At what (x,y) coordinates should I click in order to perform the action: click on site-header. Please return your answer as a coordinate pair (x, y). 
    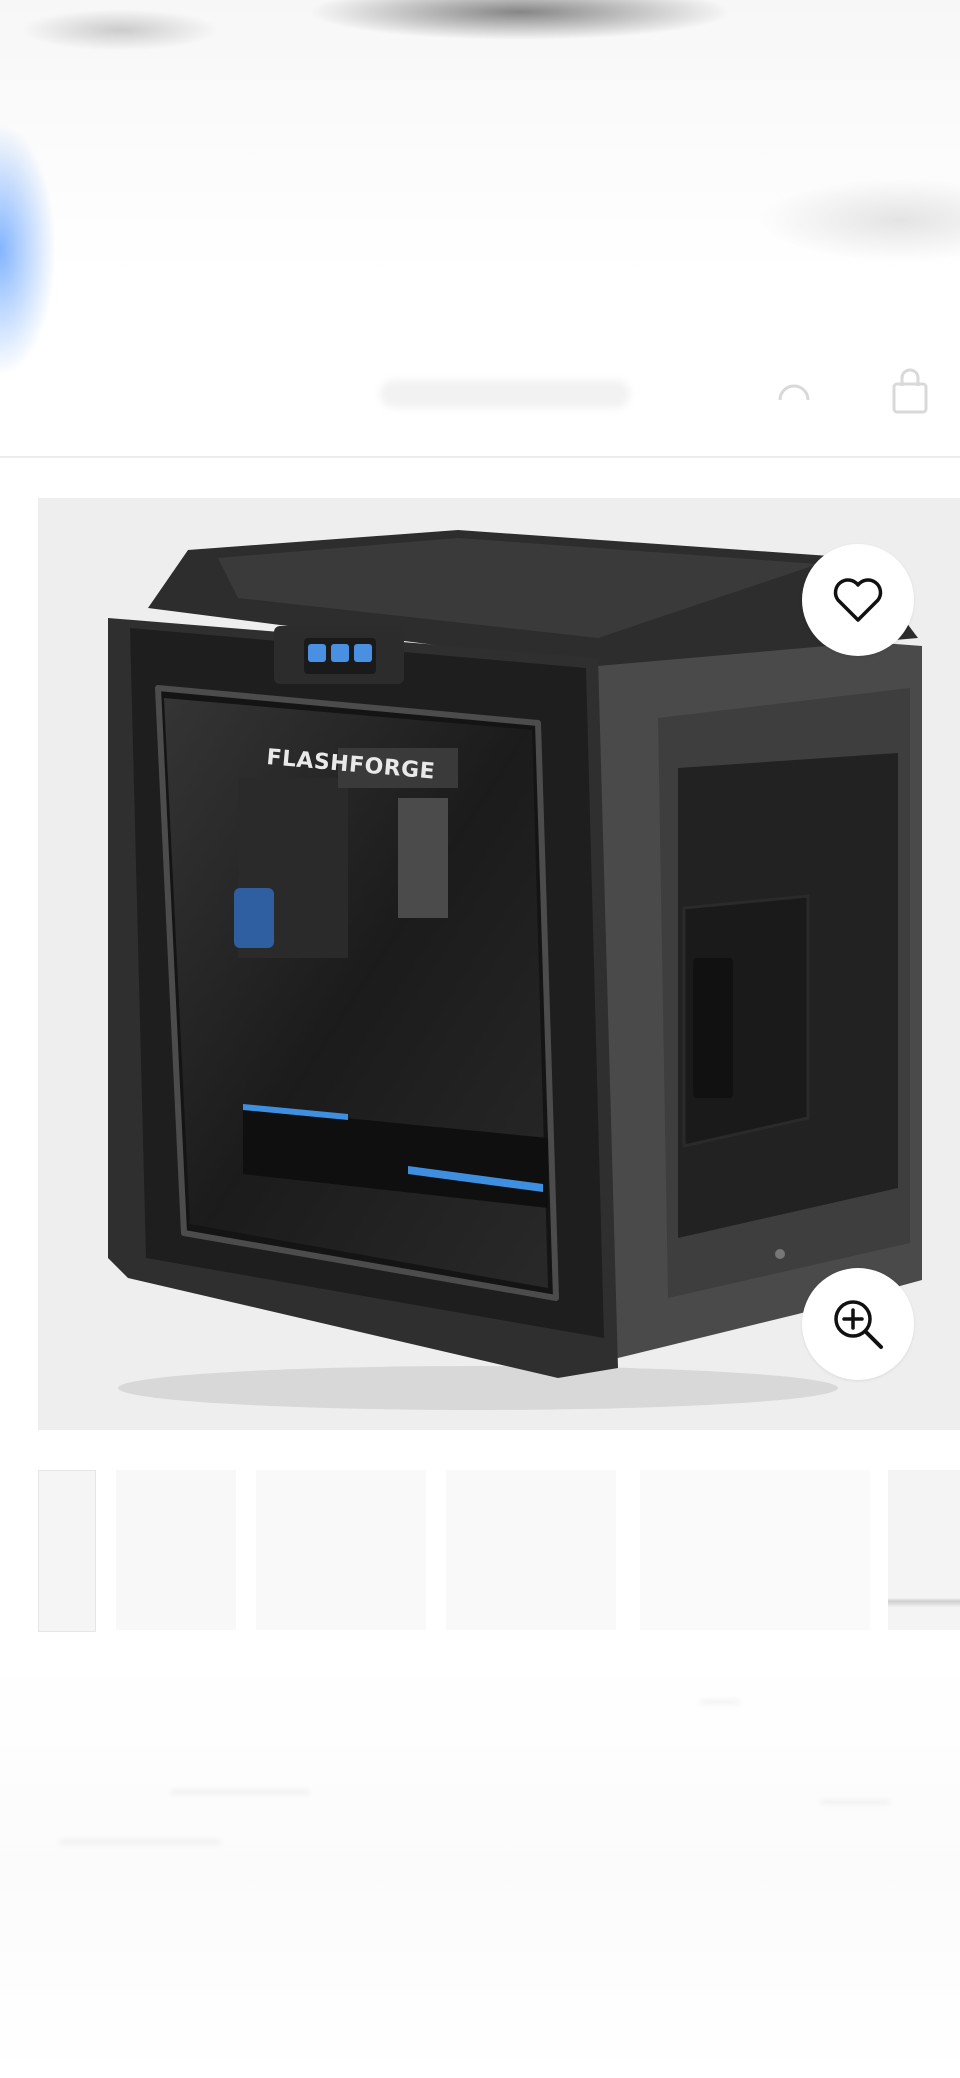
    Looking at the image, I should click on (480, 393).